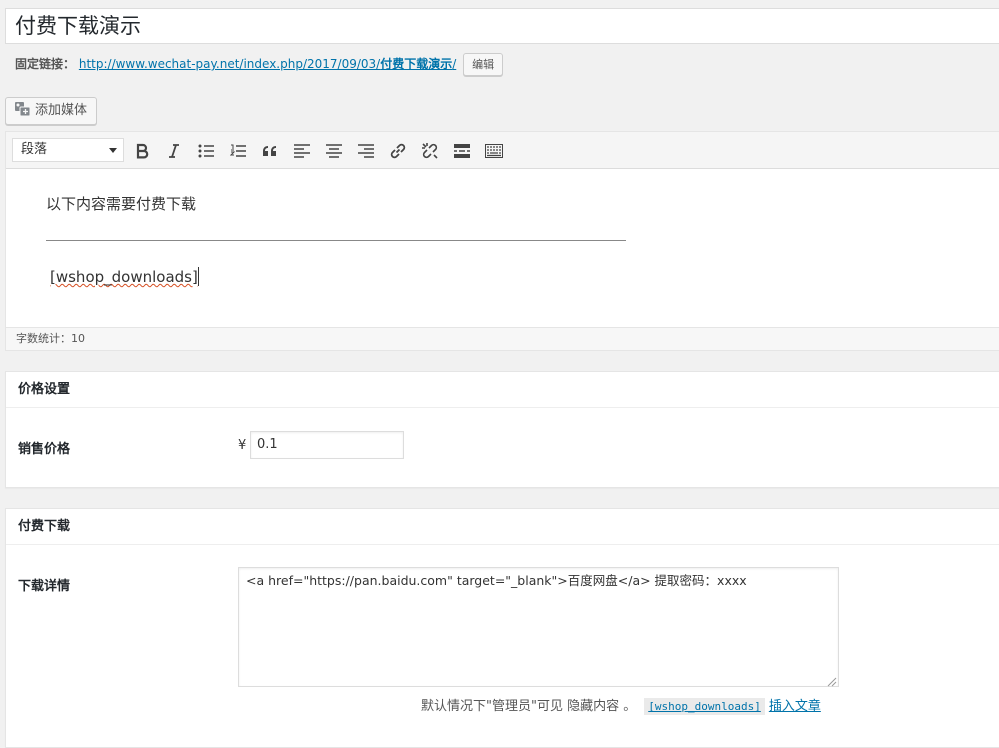  I want to click on download-box-title: 付费下载, so click(502, 527).